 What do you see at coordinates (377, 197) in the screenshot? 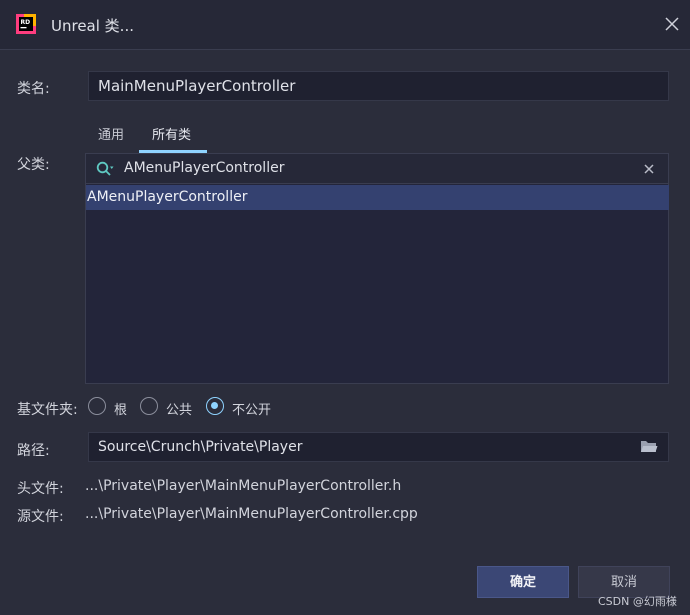
I see `list-item: AMenuPlayerController` at bounding box center [377, 197].